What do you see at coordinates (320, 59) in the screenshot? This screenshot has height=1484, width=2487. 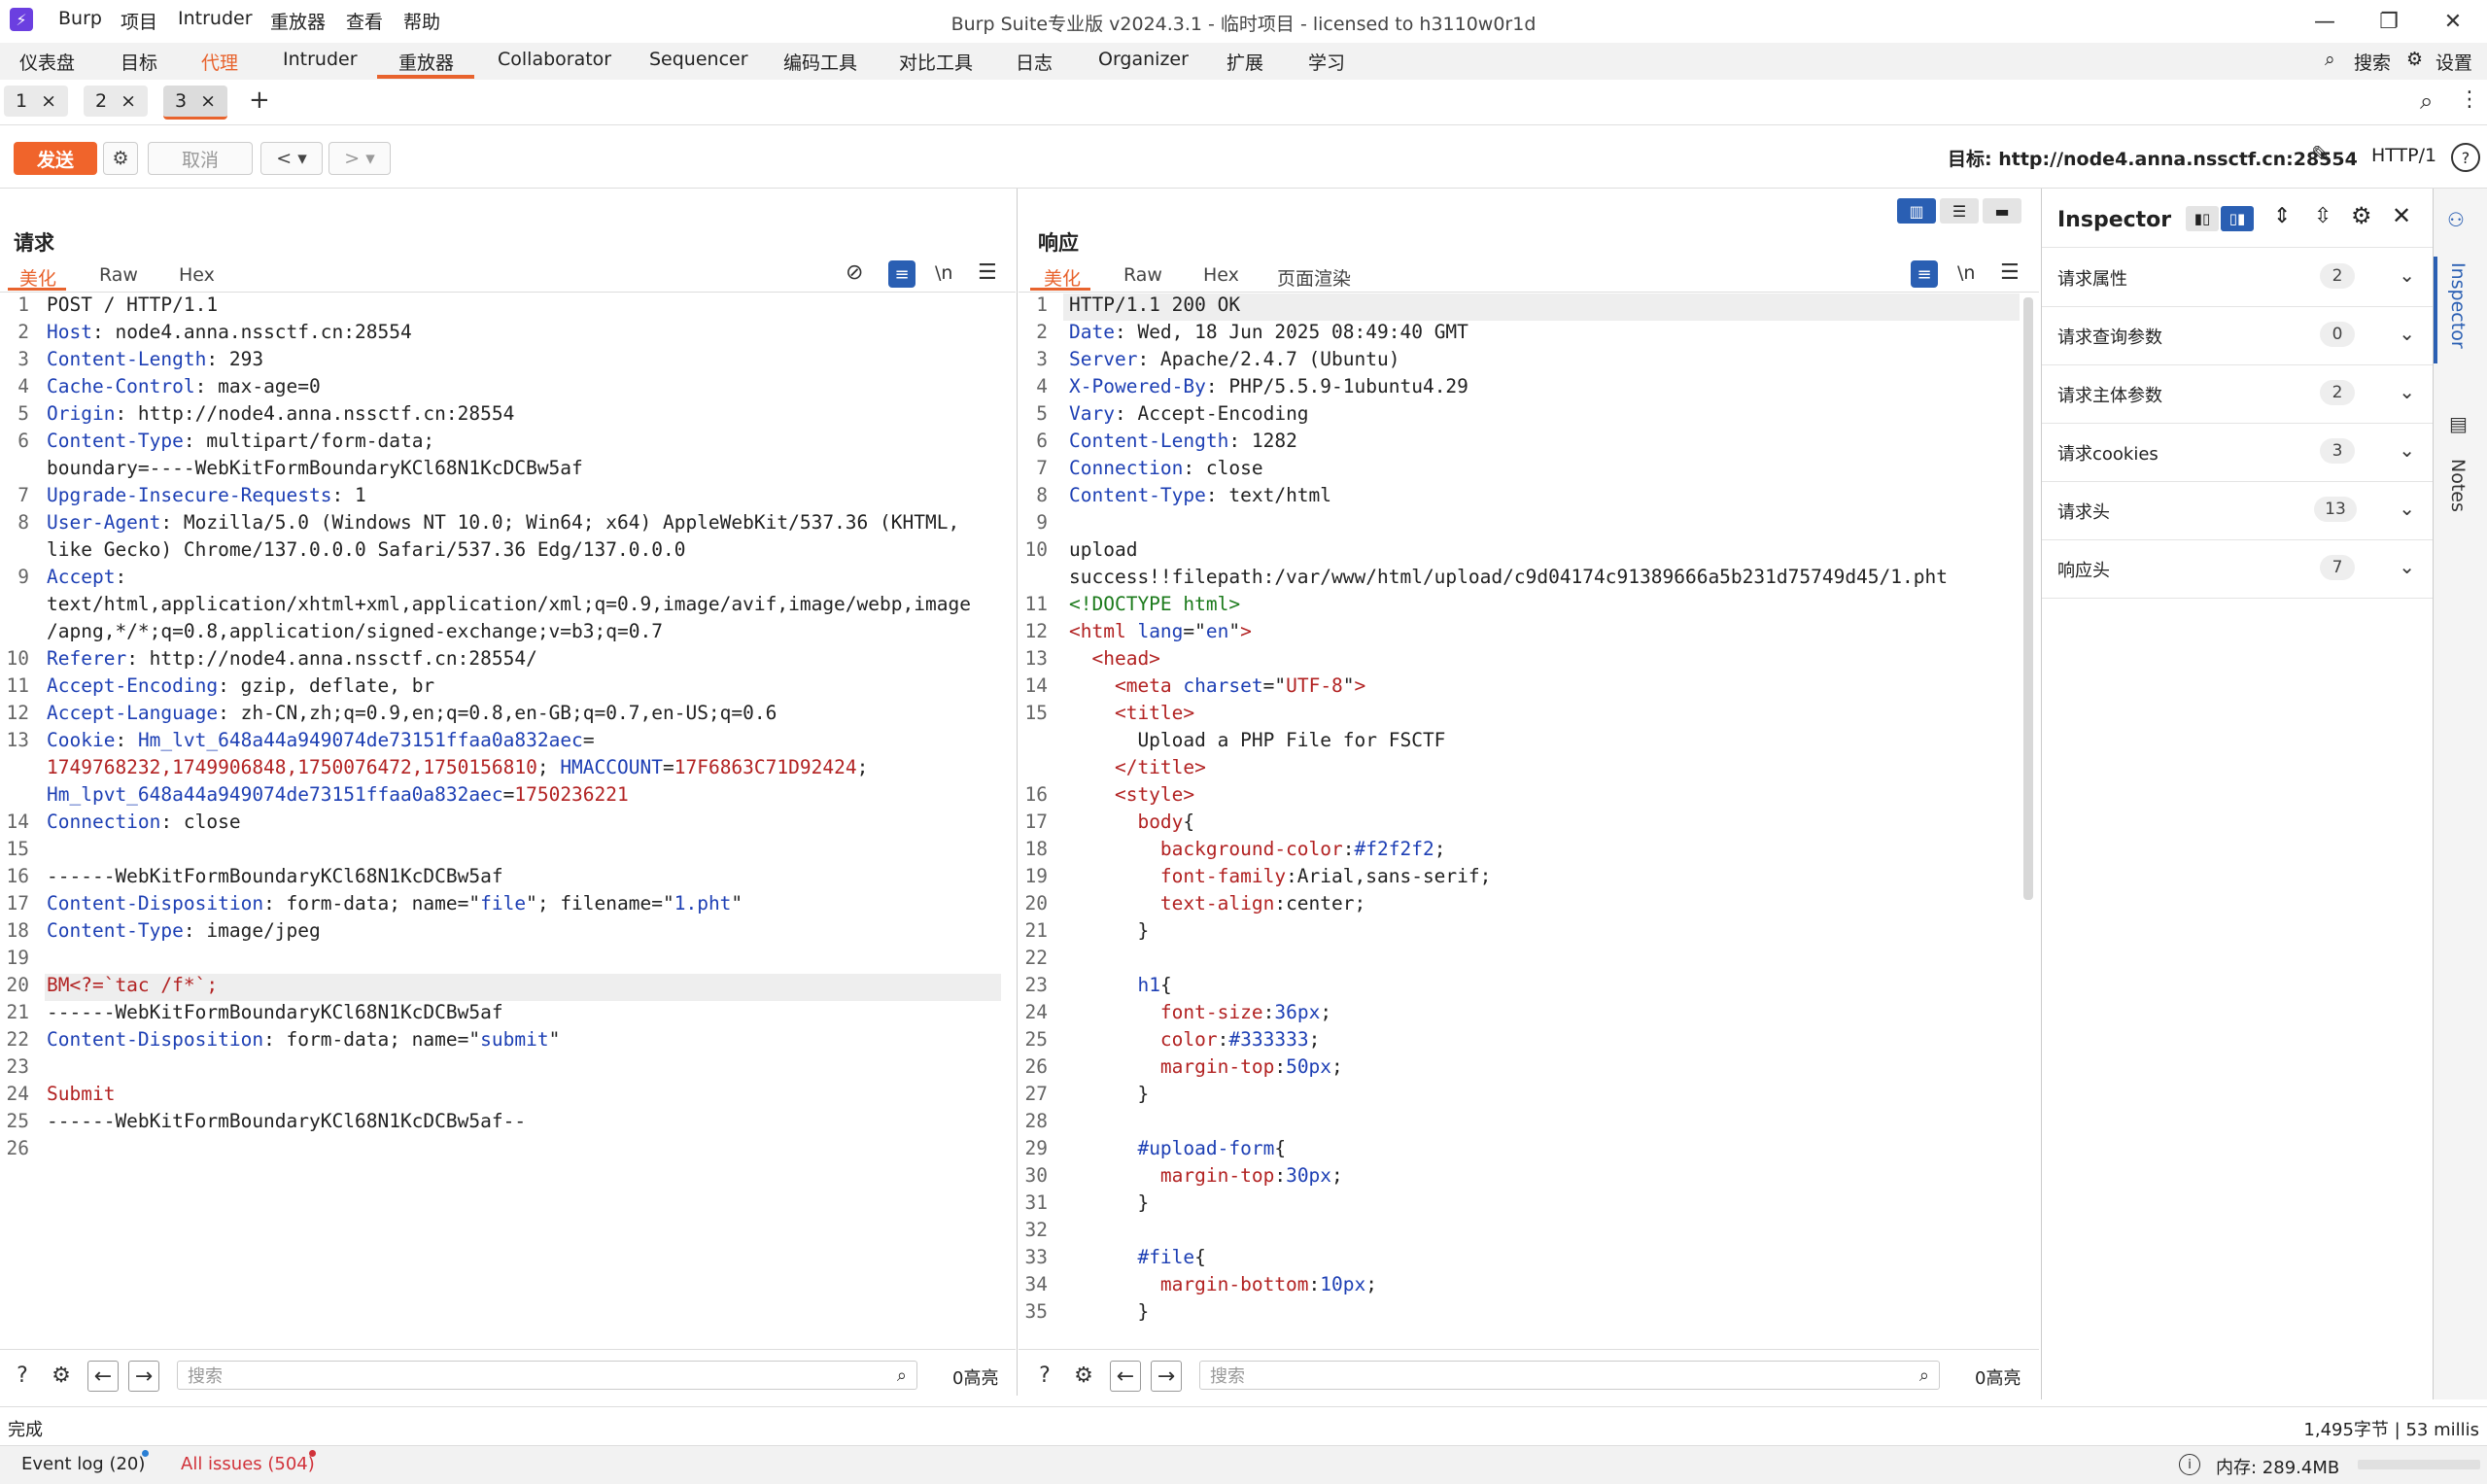 I see `tab-intruder: Intruder` at bounding box center [320, 59].